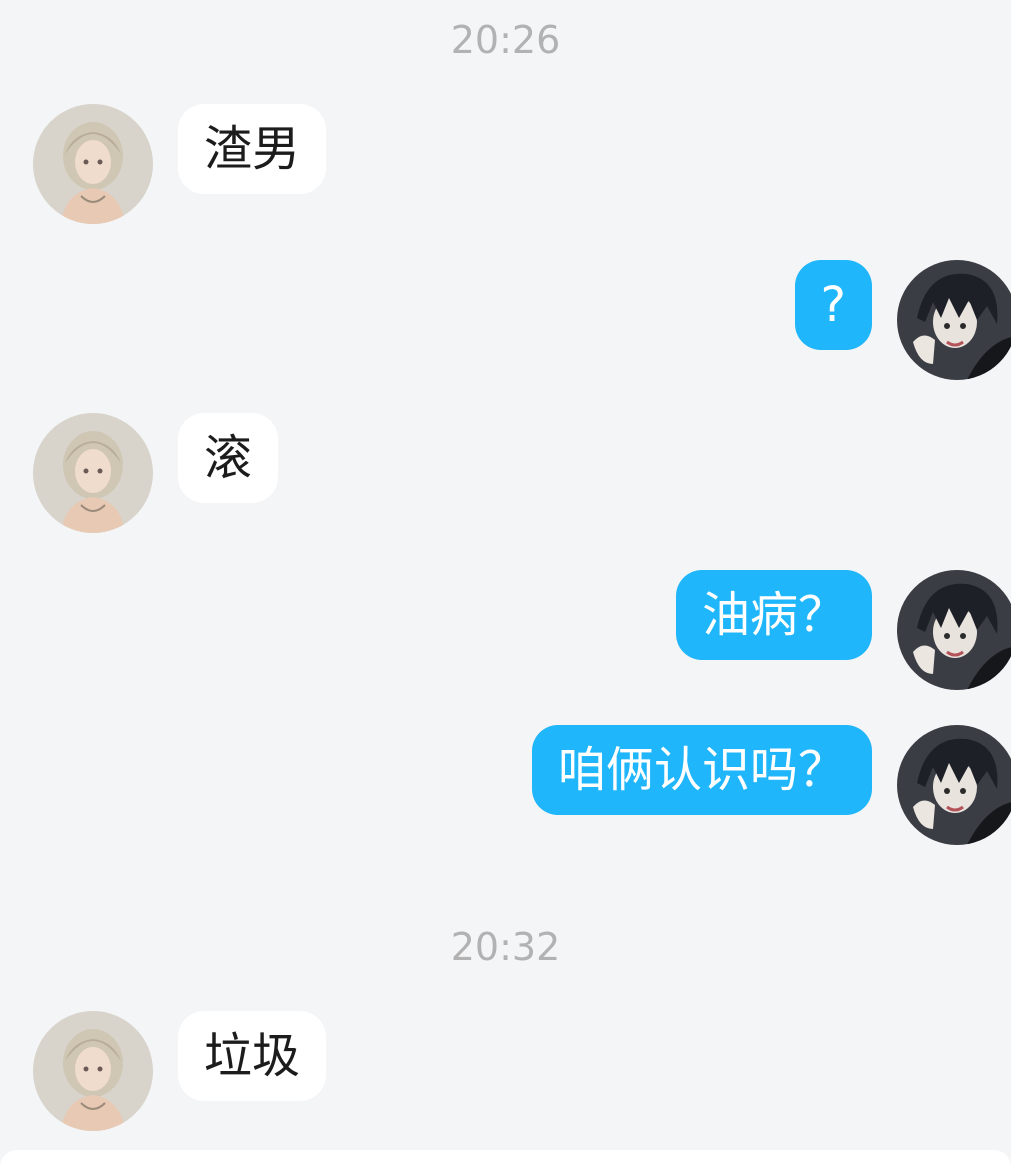 Image resolution: width=1011 pixels, height=1167 pixels. Describe the element at coordinates (773, 615) in the screenshot. I see `message-bubble-outgoing: 油病？` at that location.